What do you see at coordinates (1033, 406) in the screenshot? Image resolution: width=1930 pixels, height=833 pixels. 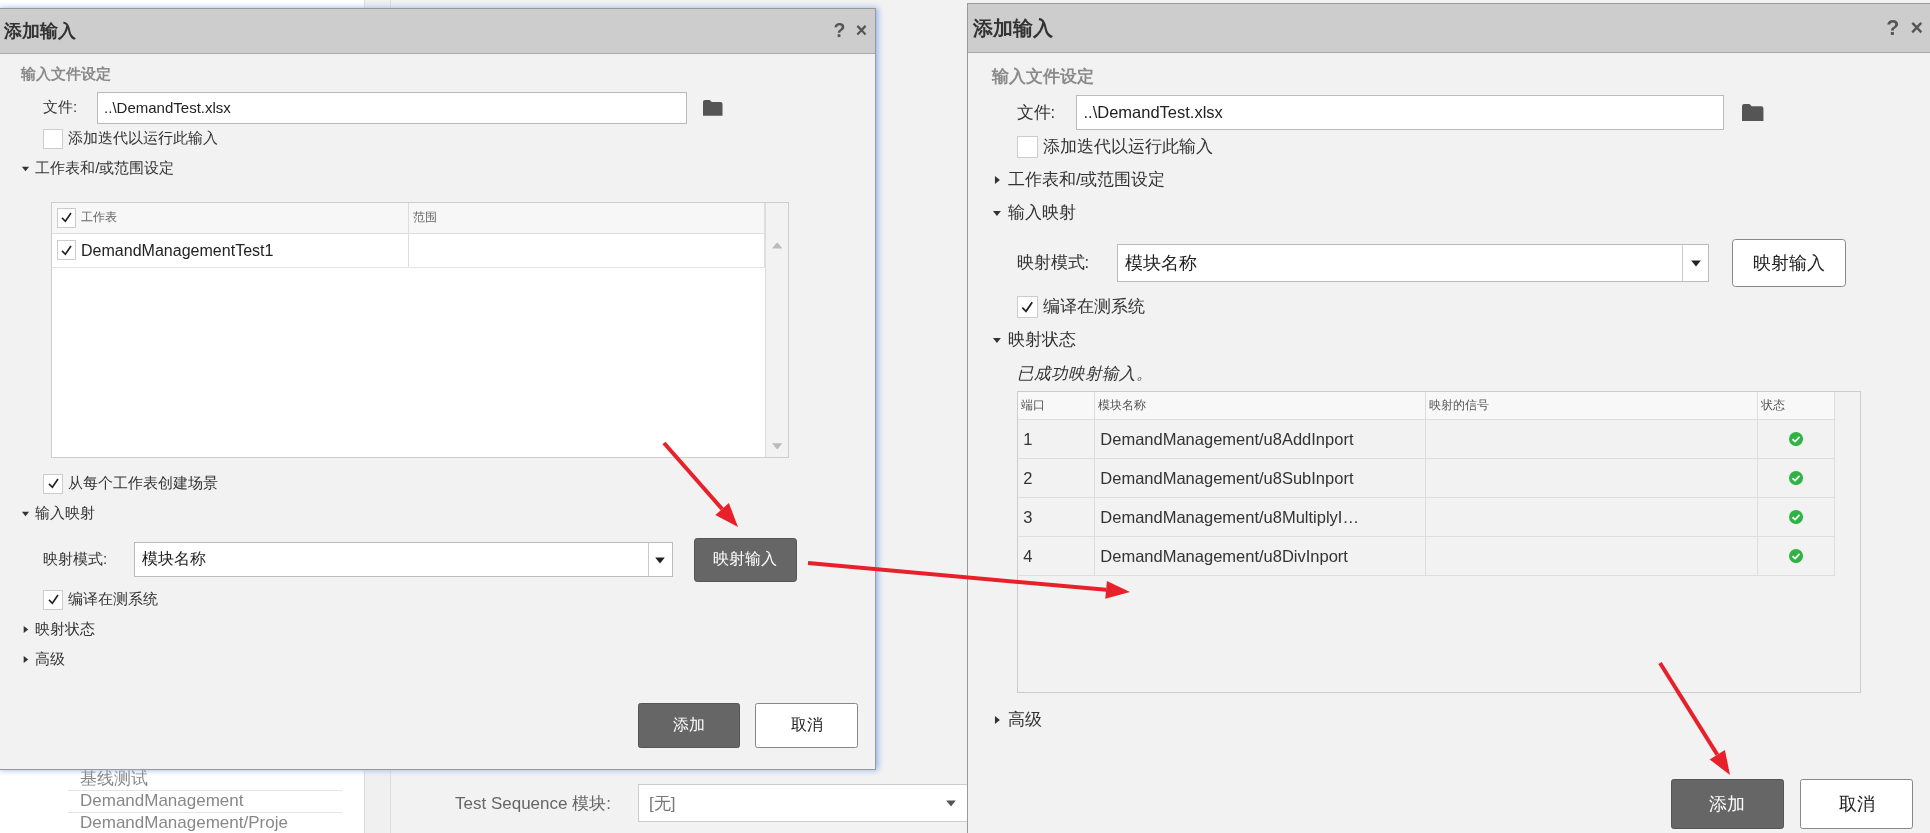 I see `column-header: 端口` at bounding box center [1033, 406].